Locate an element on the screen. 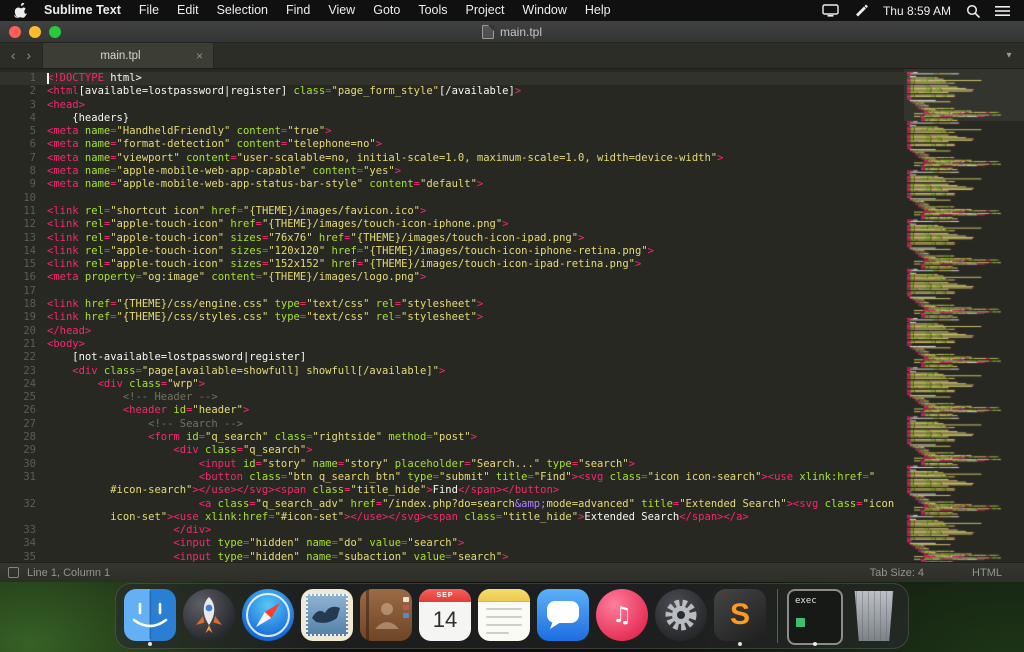  menu-item-find: Find is located at coordinates (298, 10).